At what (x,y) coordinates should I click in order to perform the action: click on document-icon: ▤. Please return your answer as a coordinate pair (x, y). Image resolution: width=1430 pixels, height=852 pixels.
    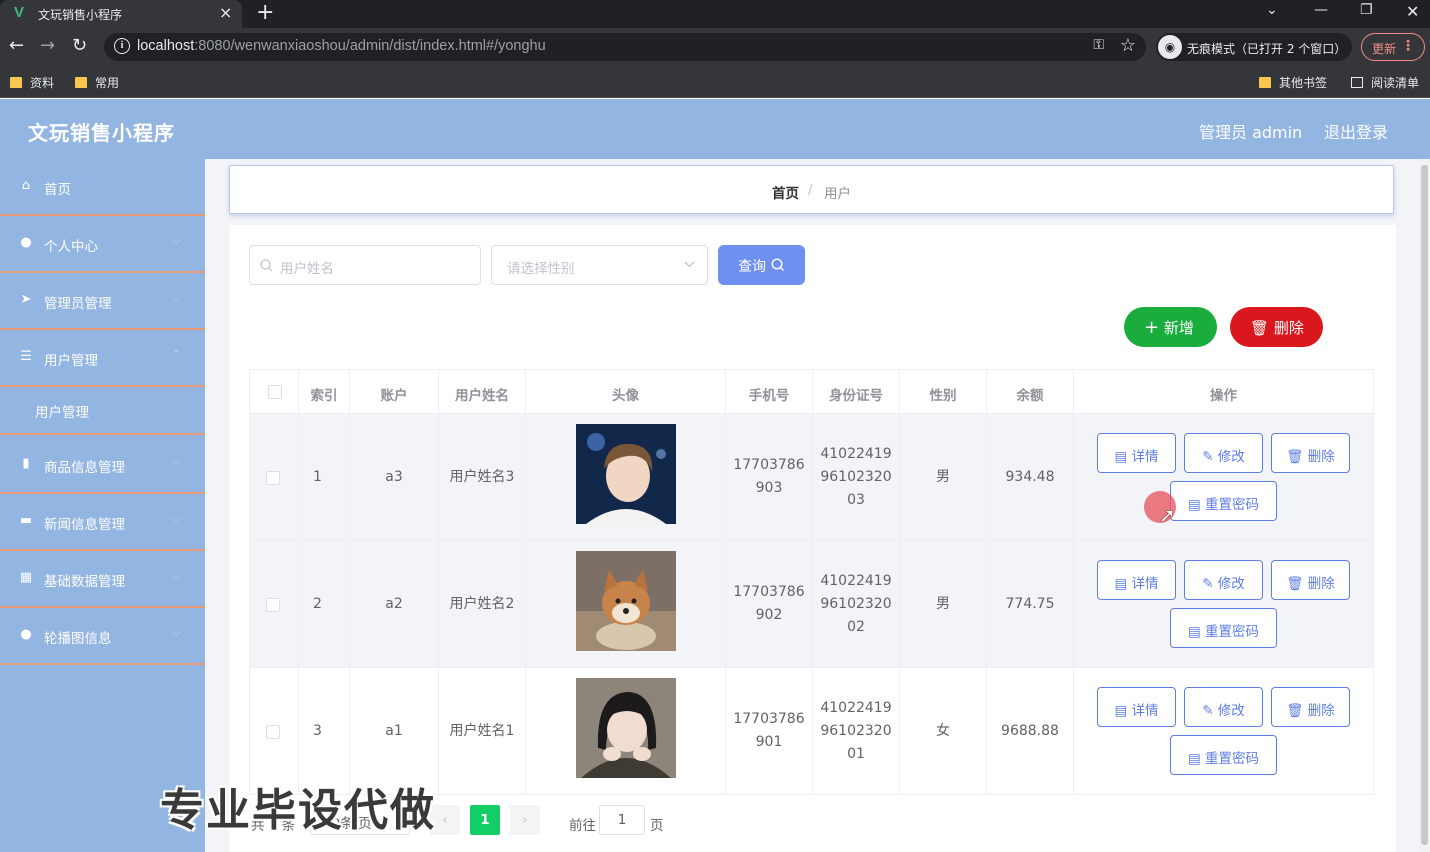
    Looking at the image, I should click on (1194, 632).